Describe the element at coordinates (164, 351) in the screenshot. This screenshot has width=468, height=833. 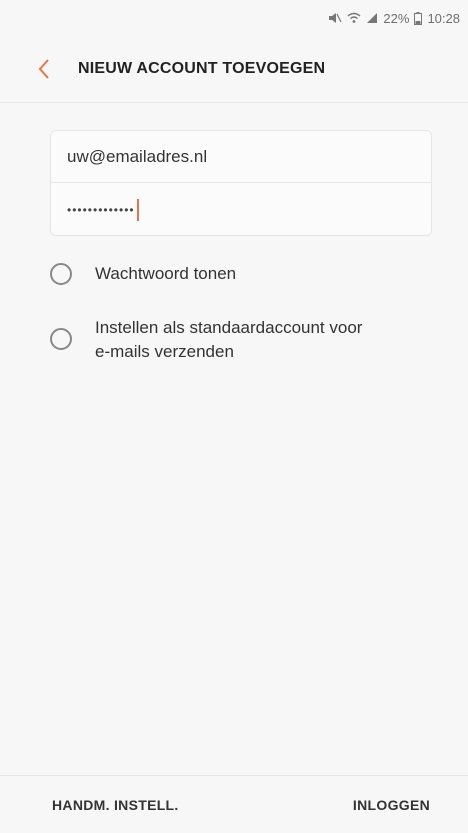
I see `default-account-label-line2: e-mails verzenden` at that location.